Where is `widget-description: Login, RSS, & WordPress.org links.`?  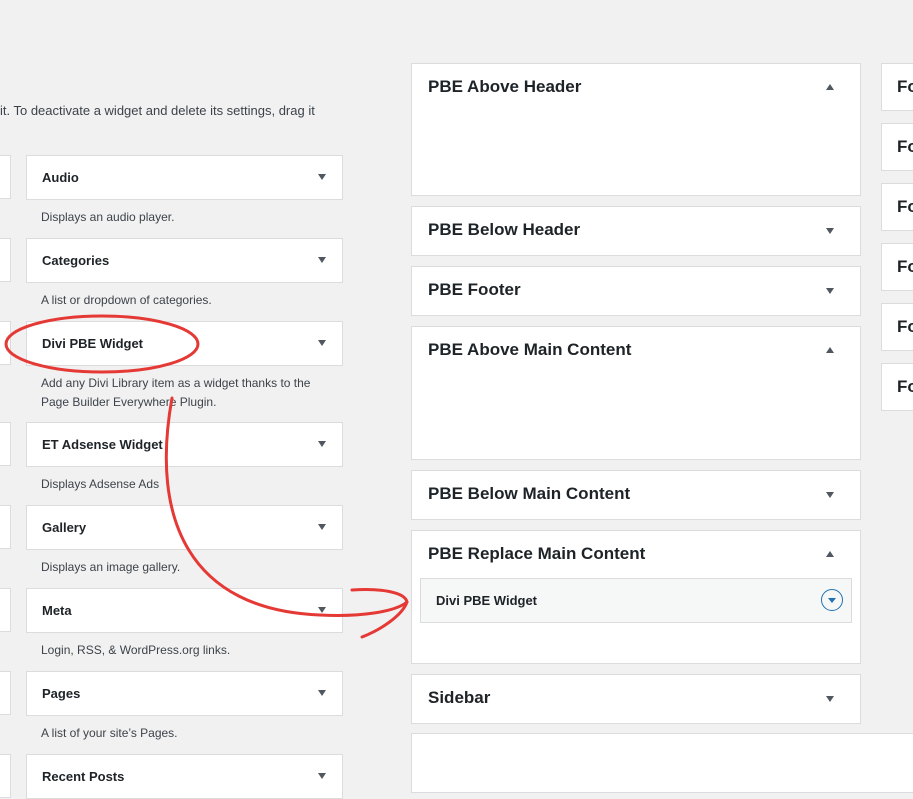 widget-description: Login, RSS, & WordPress.org links. is located at coordinates (136, 650).